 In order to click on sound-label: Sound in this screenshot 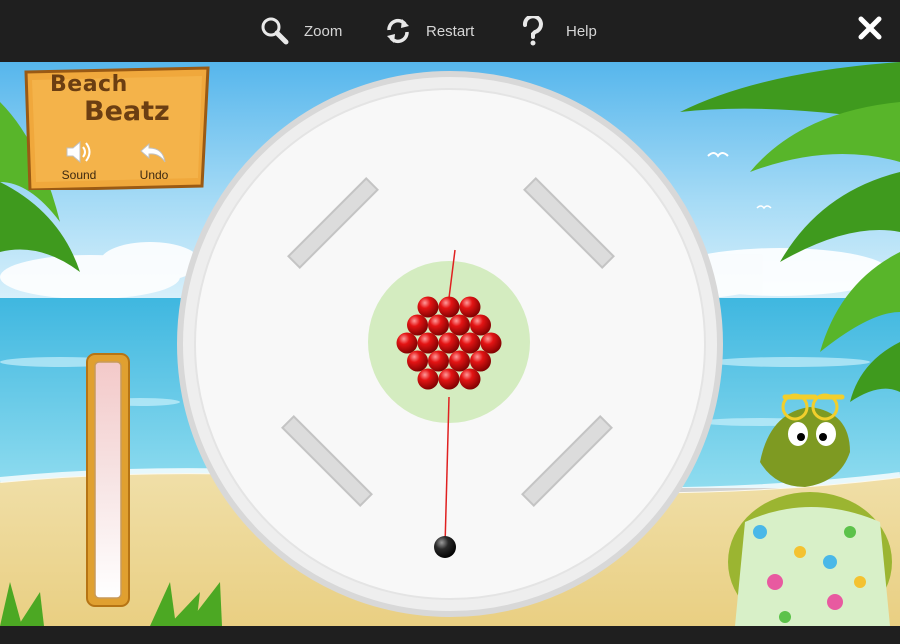, I will do `click(79, 175)`.